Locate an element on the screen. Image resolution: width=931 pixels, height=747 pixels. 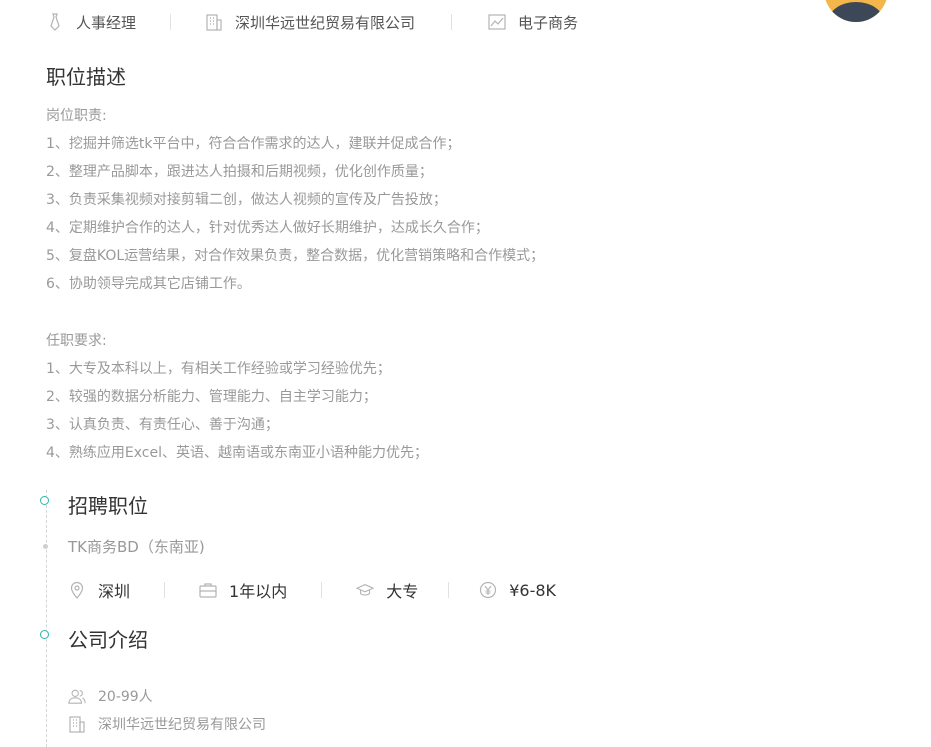
recruiter-avatar is located at coordinates (856, 11).